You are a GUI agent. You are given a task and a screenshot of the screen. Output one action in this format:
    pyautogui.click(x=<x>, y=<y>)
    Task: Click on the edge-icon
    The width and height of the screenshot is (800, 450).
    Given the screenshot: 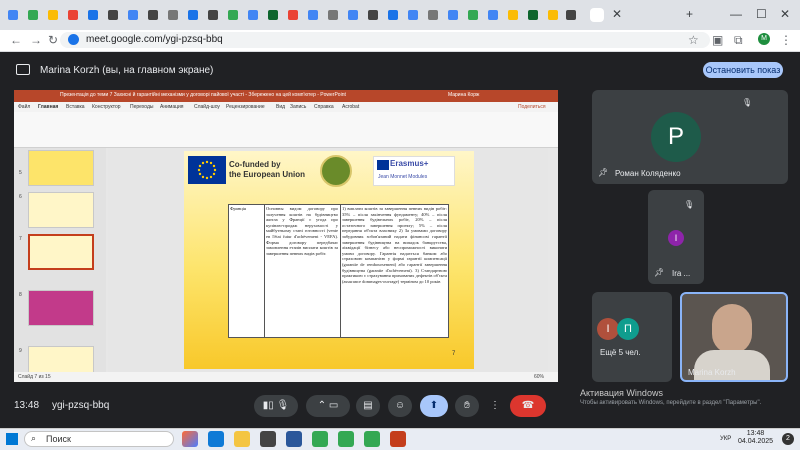 What is the action you would take?
    pyautogui.click(x=216, y=439)
    